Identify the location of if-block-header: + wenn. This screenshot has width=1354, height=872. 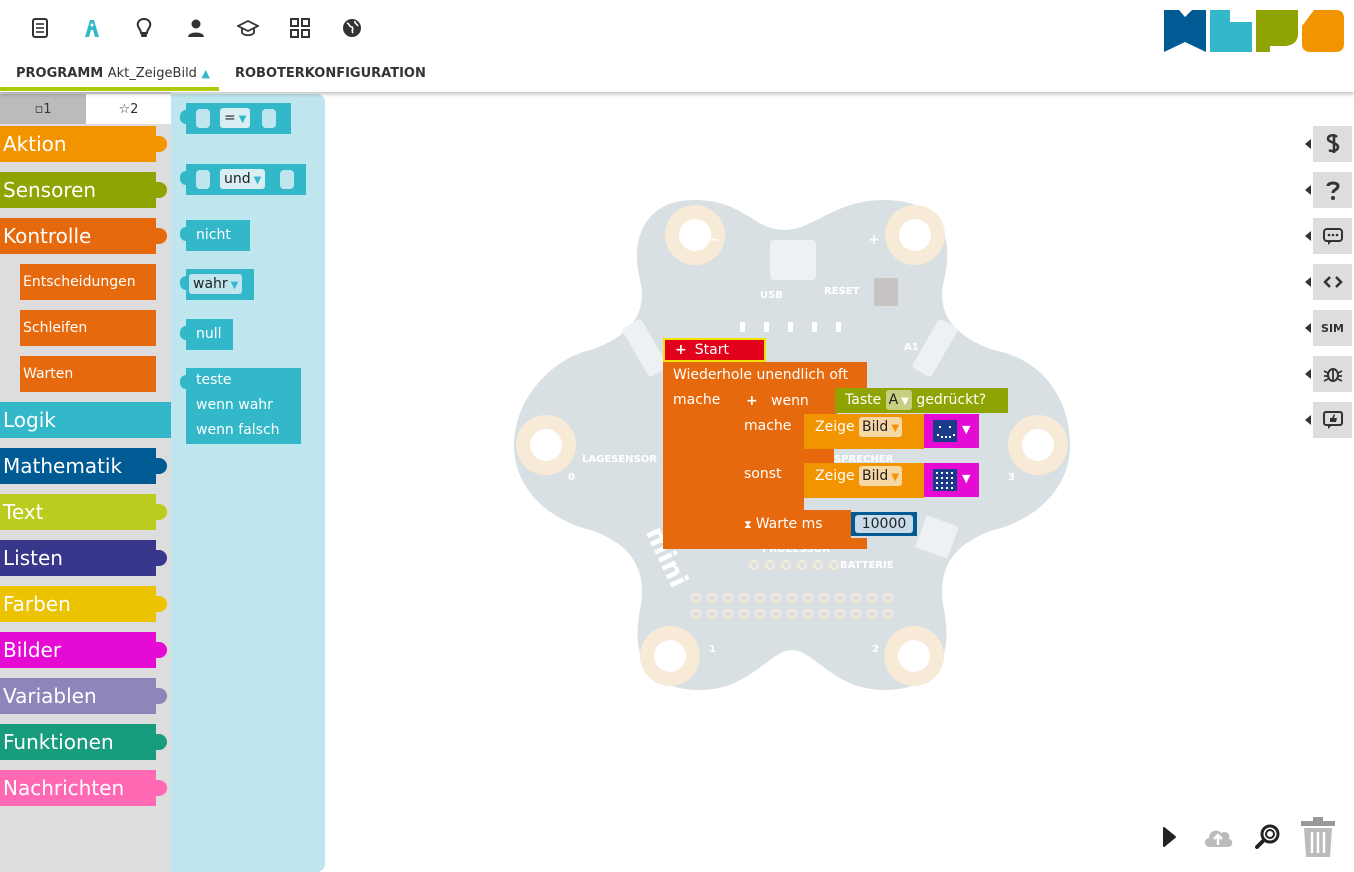
(785, 401).